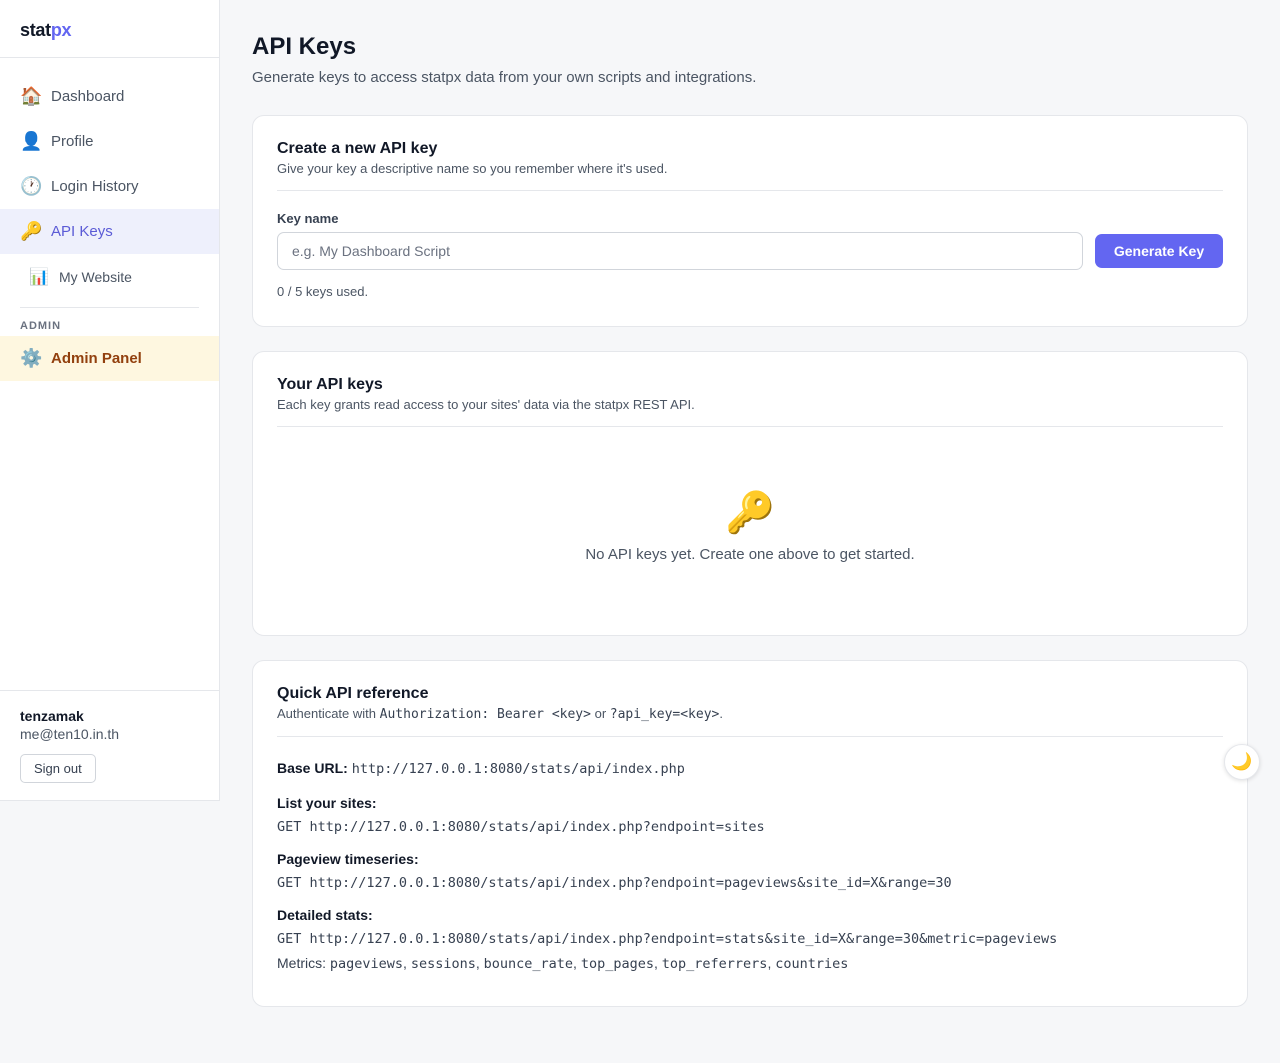  Describe the element at coordinates (485, 714) in the screenshot. I see `auth-header-code: Authorization: Bearer <key>` at that location.